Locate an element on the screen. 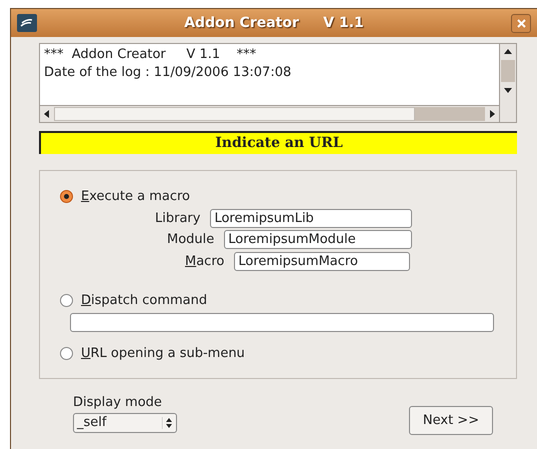 The width and height of the screenshot is (537, 449). field-label: Library is located at coordinates (177, 219).